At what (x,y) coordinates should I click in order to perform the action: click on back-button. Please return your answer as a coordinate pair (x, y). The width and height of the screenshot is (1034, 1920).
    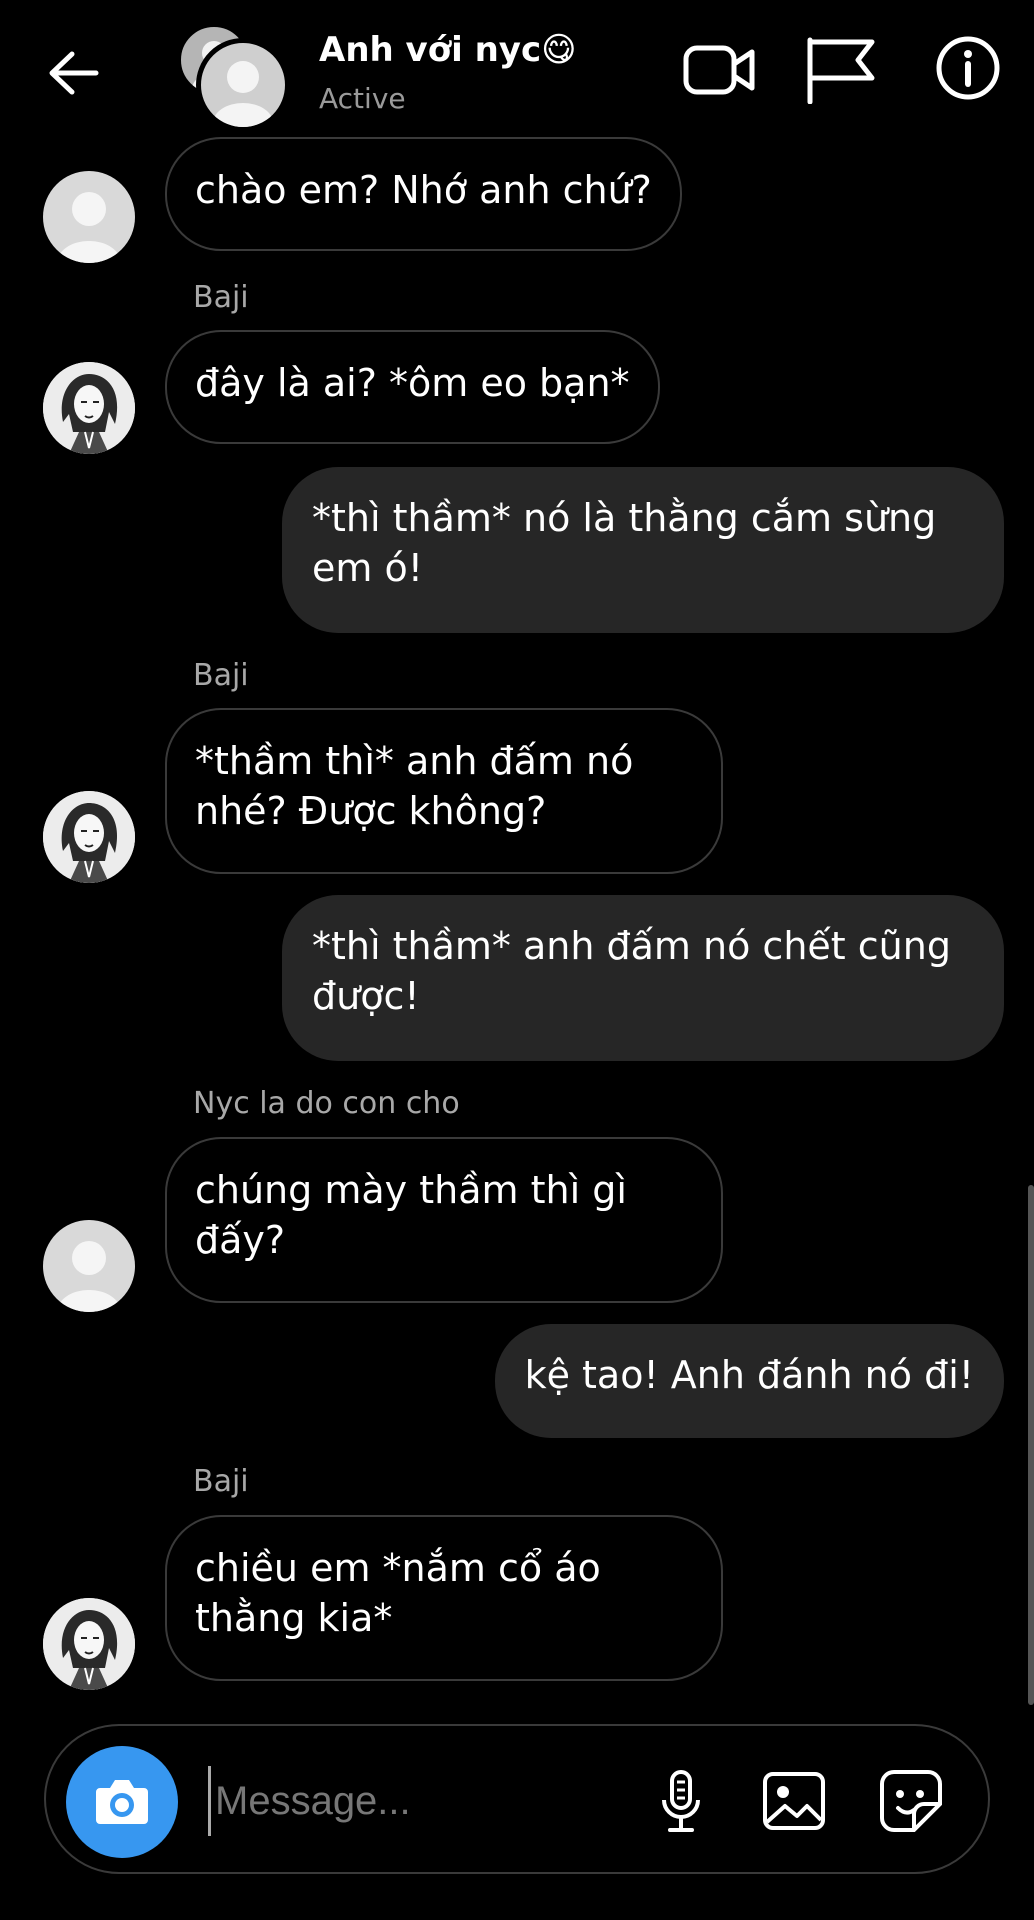
    Looking at the image, I should click on (75, 75).